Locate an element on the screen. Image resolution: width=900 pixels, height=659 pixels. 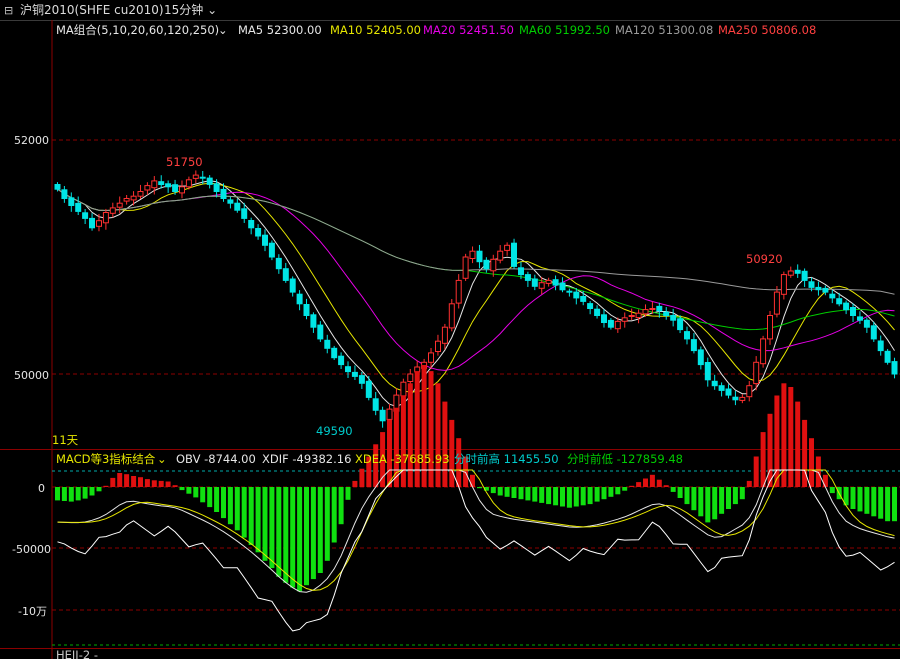
ma120-readout: MA120 51300.08 is located at coordinates (664, 30).